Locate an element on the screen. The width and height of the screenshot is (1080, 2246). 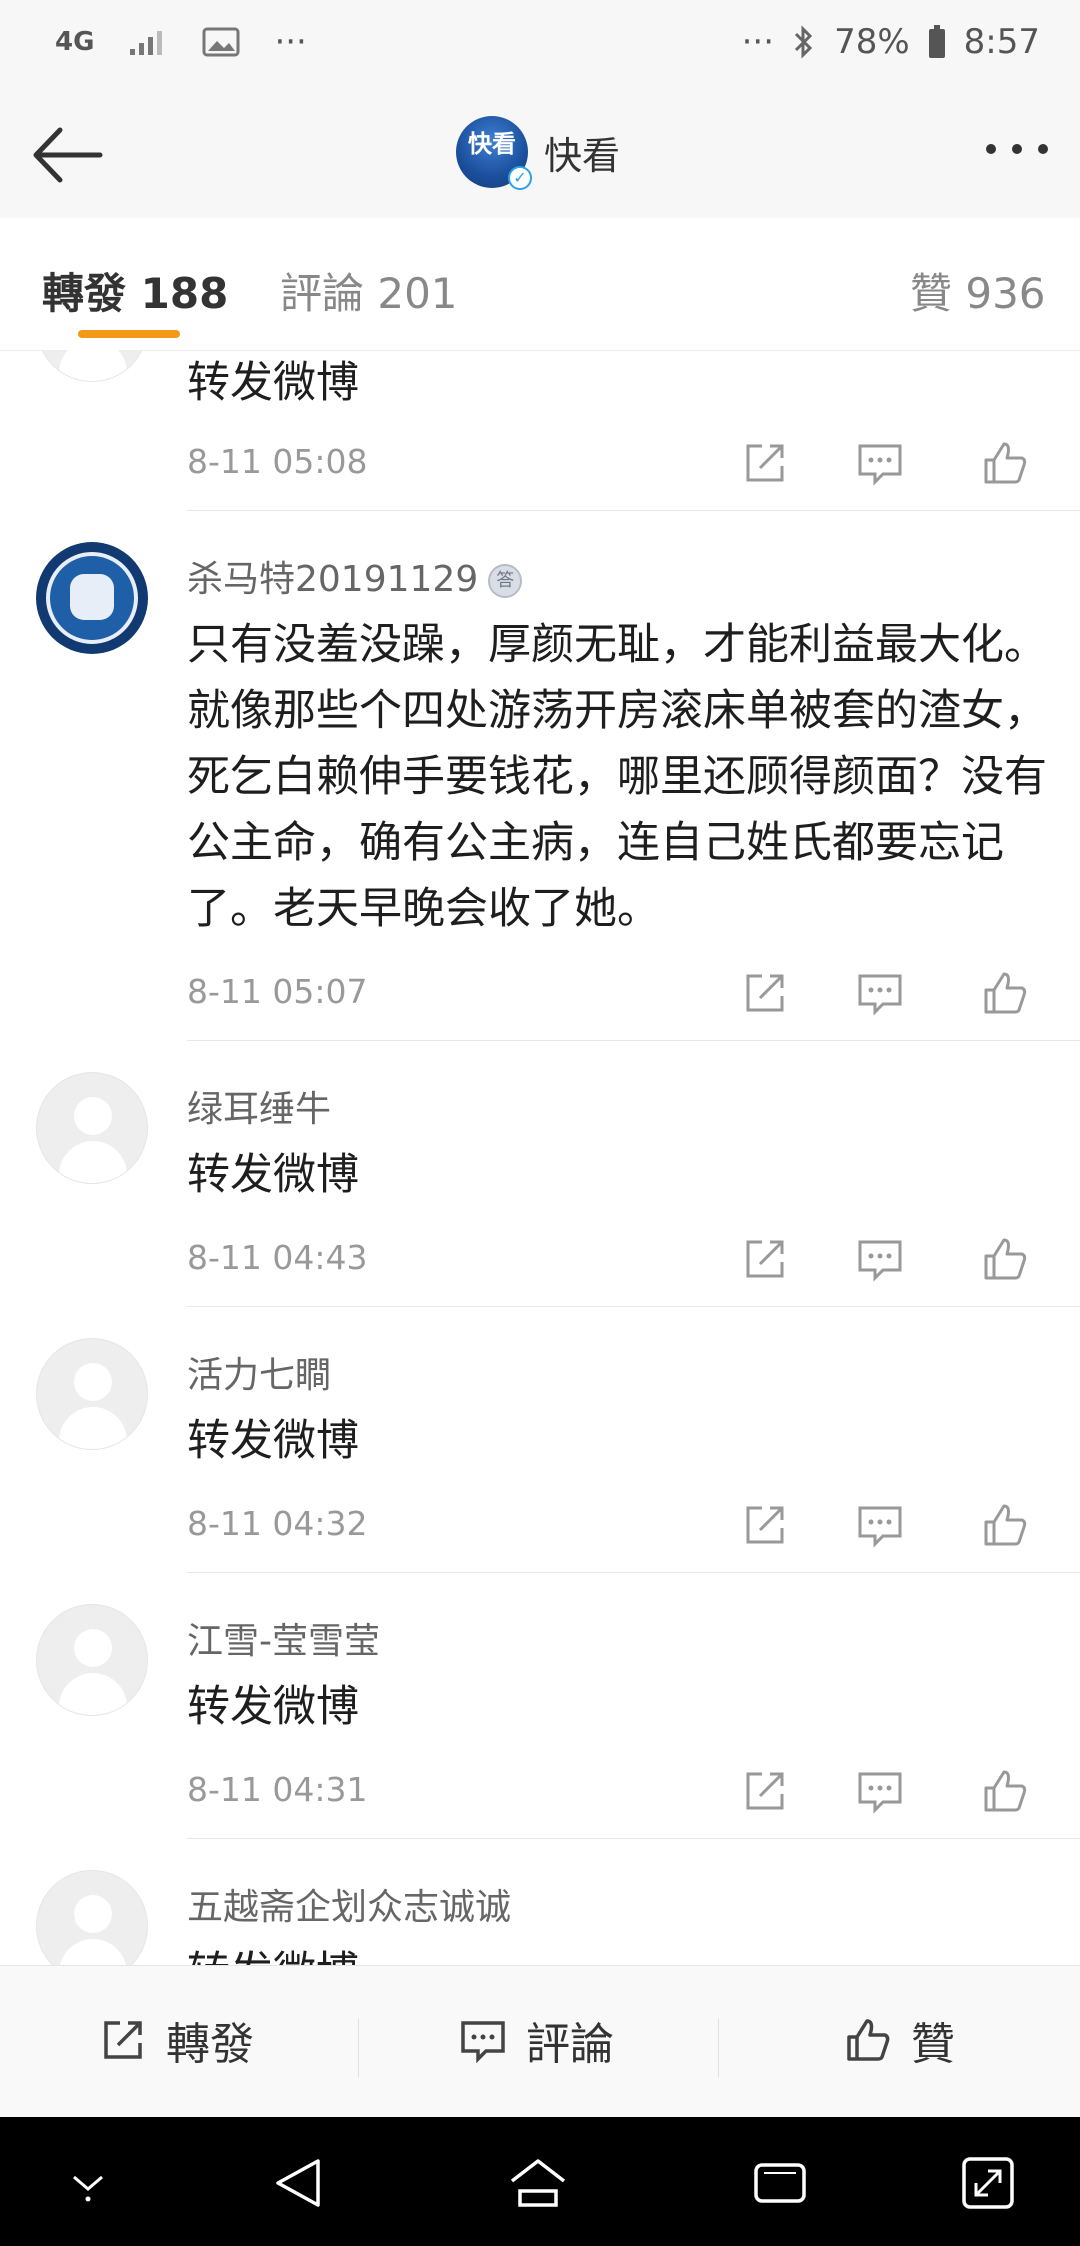
battery-percent: 78% is located at coordinates (872, 42).